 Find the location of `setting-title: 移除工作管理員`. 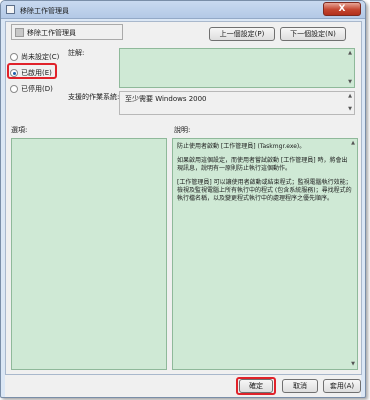

setting-title: 移除工作管理員 is located at coordinates (51, 33).